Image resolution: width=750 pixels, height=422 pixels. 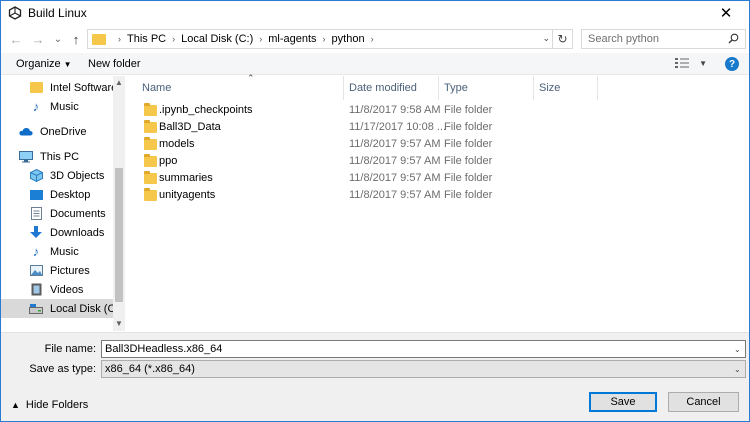 What do you see at coordinates (375, 13) in the screenshot?
I see `title-bar: Build Linux ✕` at bounding box center [375, 13].